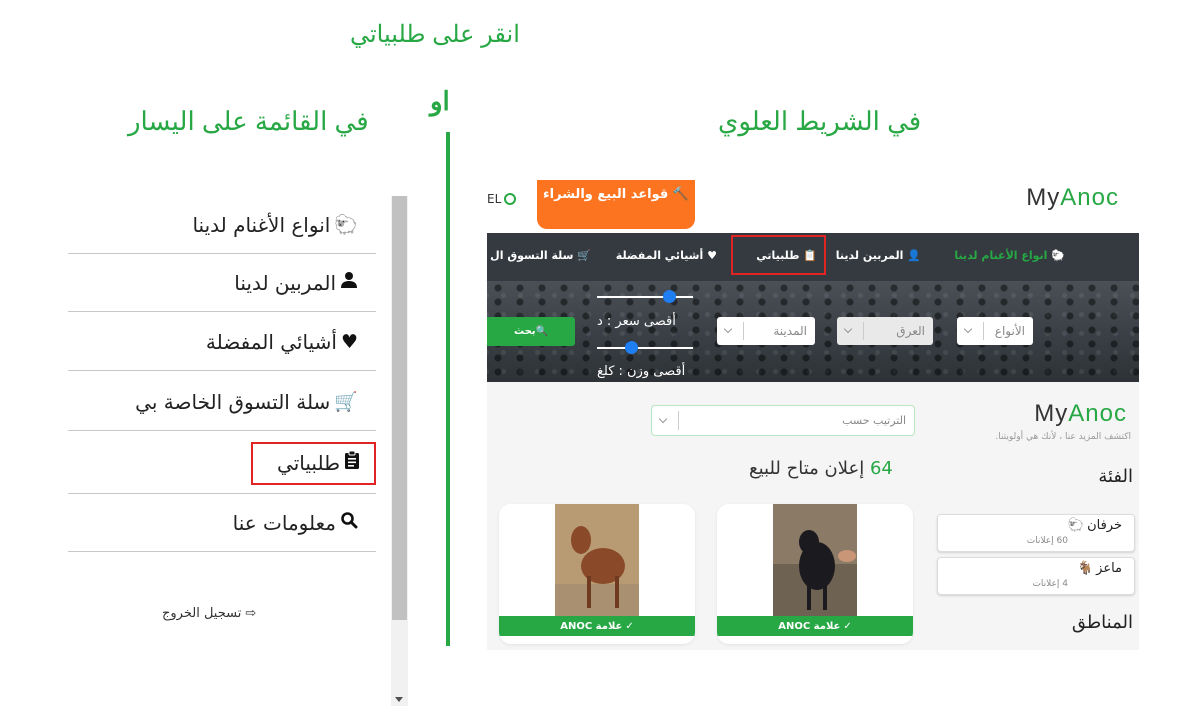 This screenshot has height=711, width=1190. Describe the element at coordinates (1047, 541) in the screenshot. I see `category-count: 60 إعلانات` at that location.